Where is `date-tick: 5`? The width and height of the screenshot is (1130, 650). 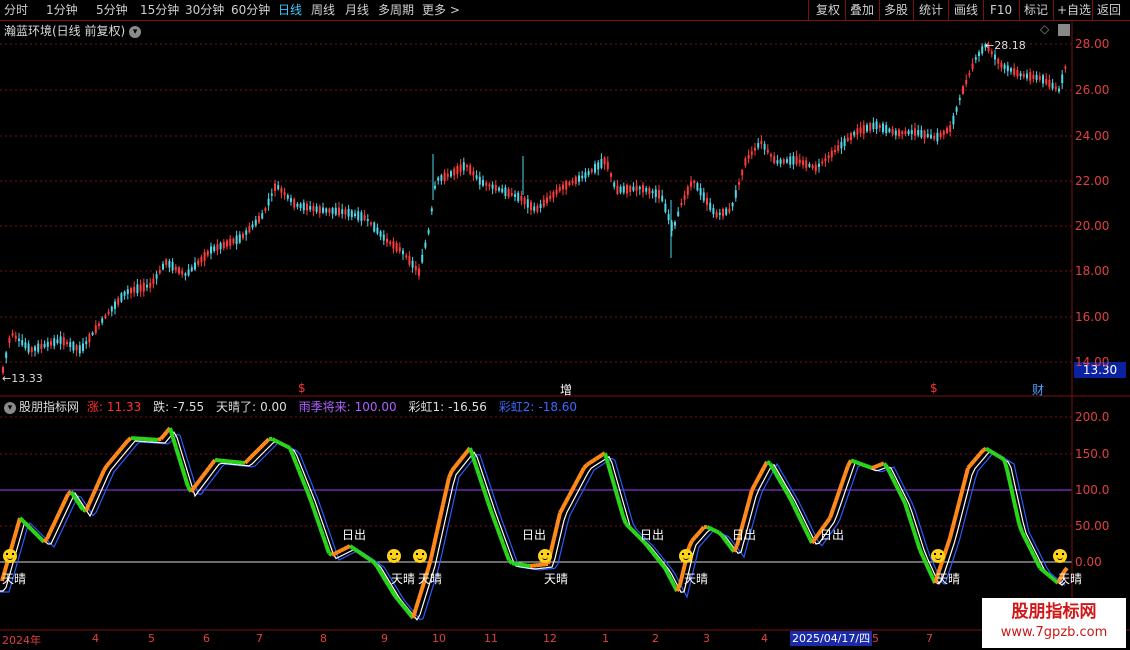
date-tick: 5 is located at coordinates (151, 638).